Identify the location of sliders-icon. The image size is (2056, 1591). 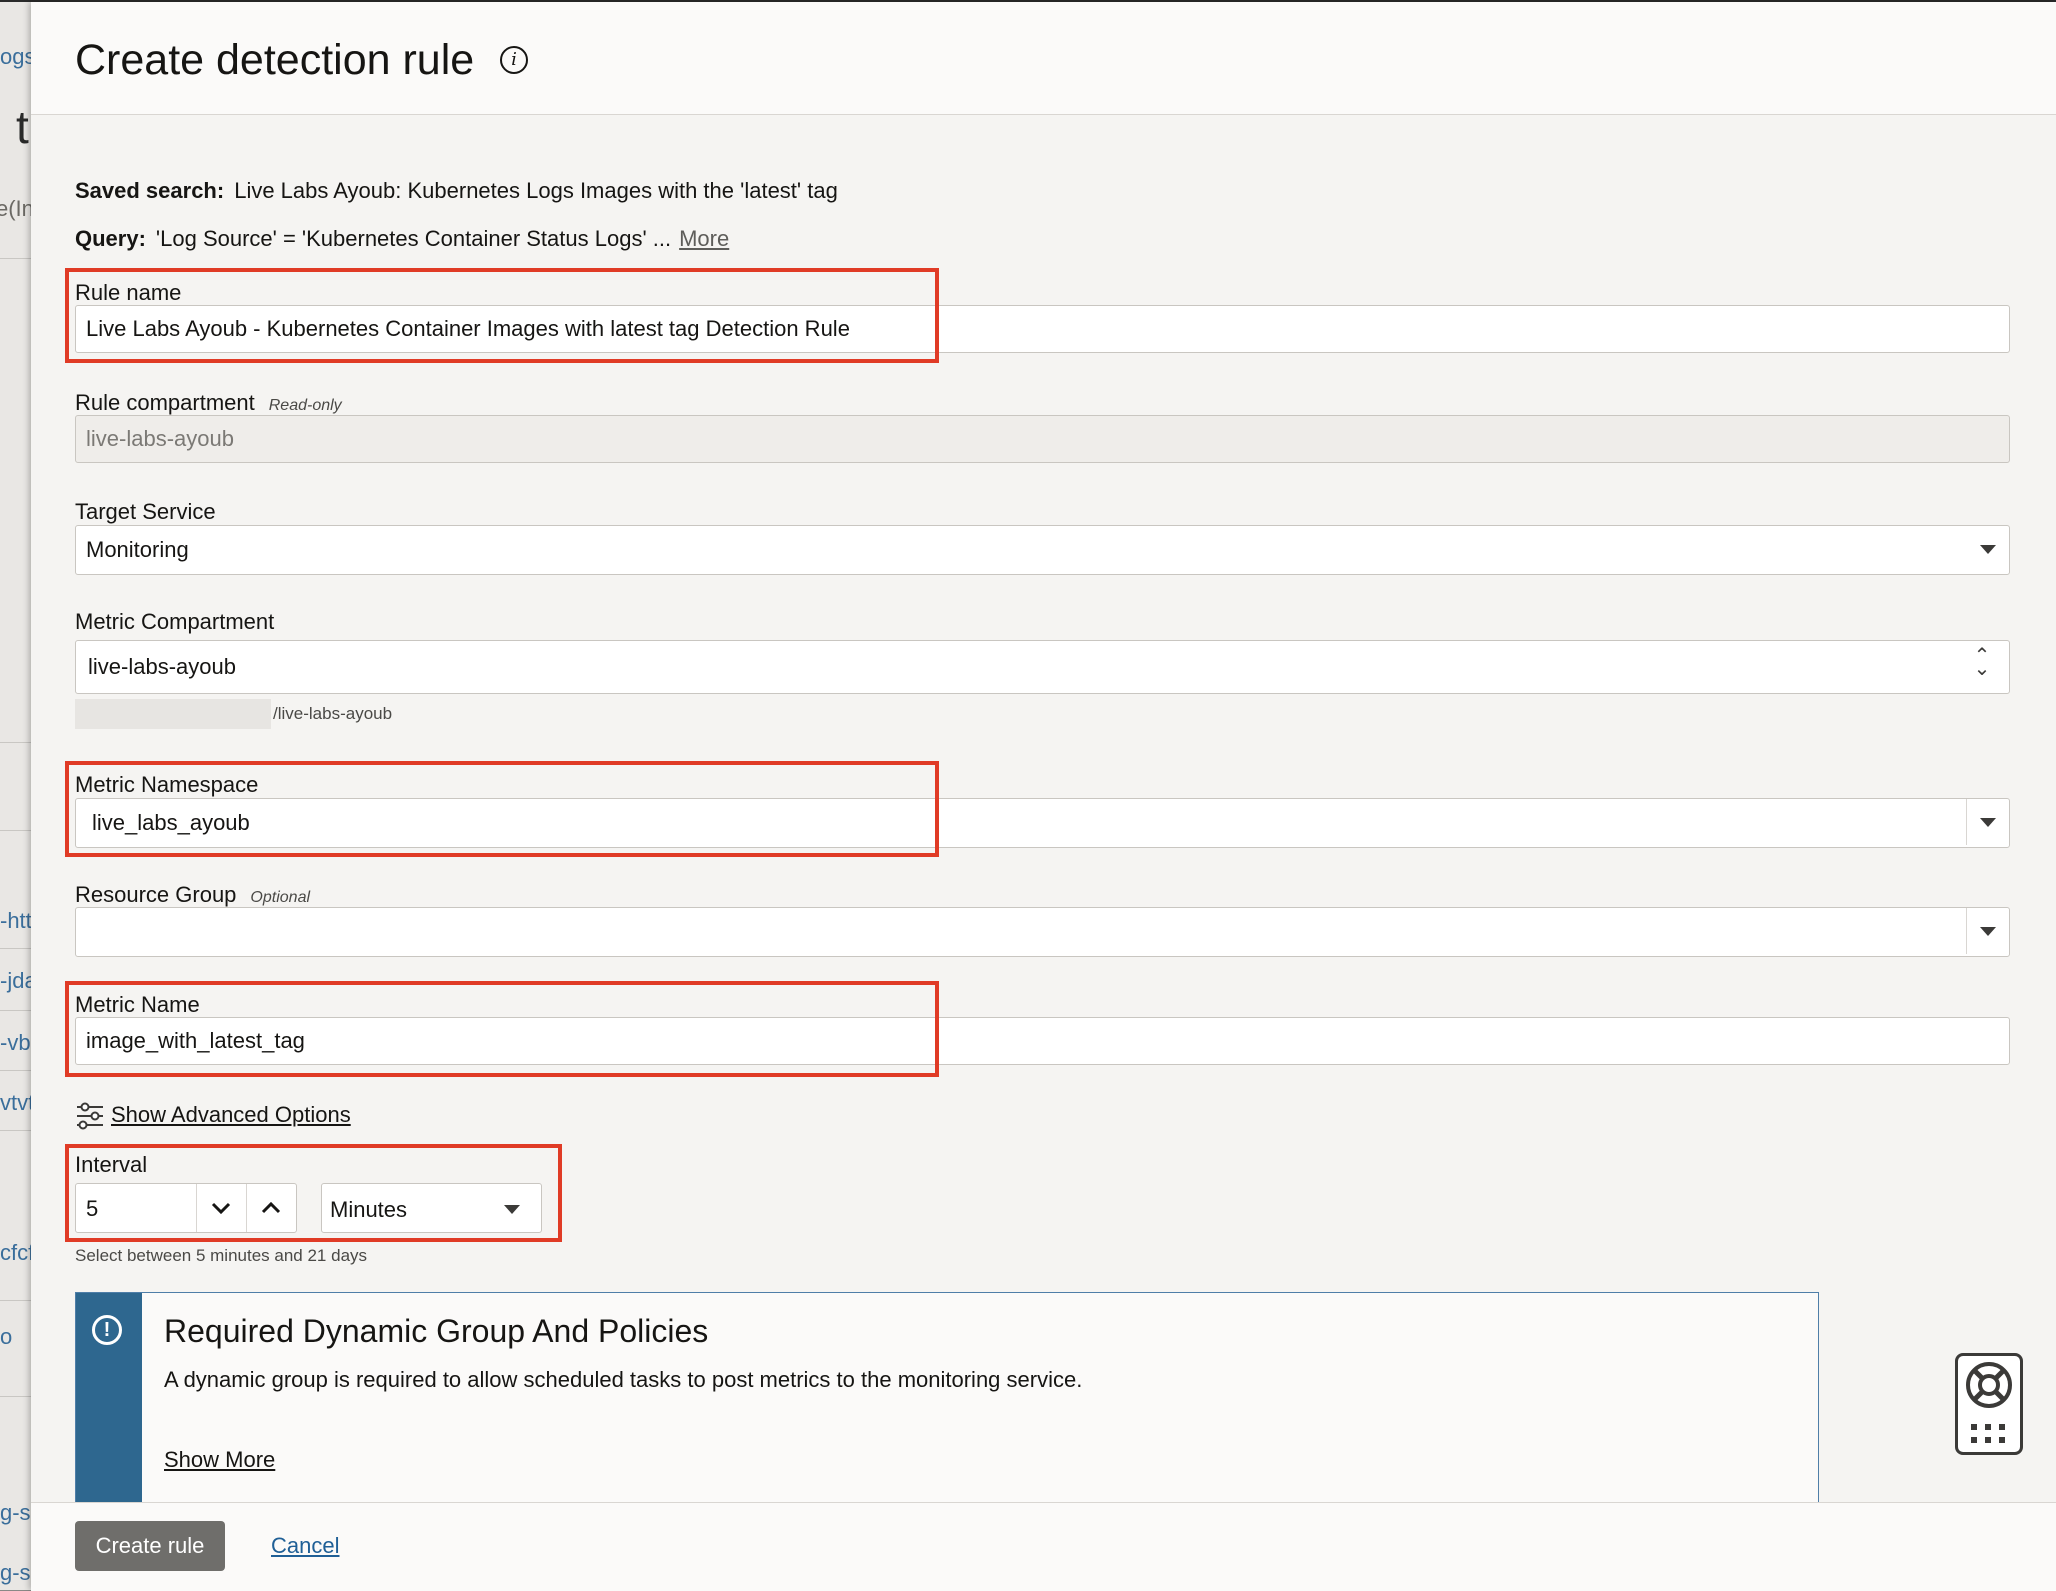
(90, 1116).